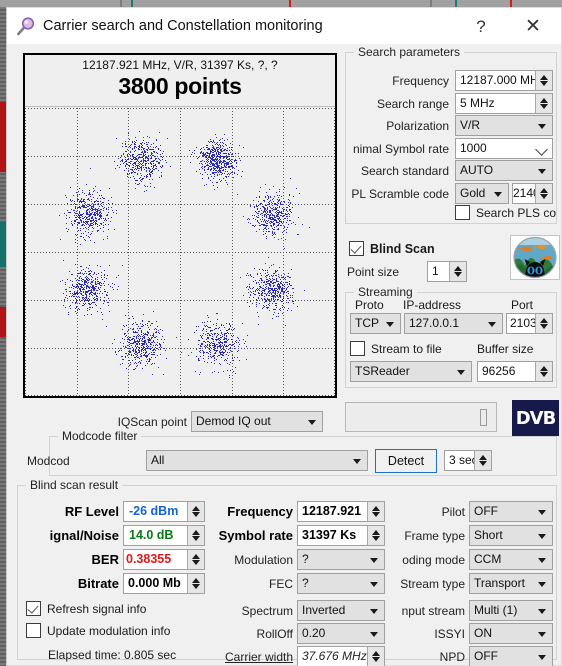 The height and width of the screenshot is (666, 562). Describe the element at coordinates (543, 323) in the screenshot. I see `port-spinner` at that location.